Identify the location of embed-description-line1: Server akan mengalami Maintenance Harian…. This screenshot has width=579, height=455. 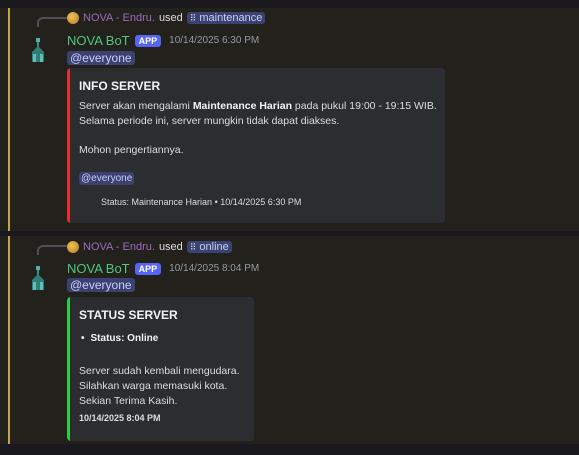
(258, 106).